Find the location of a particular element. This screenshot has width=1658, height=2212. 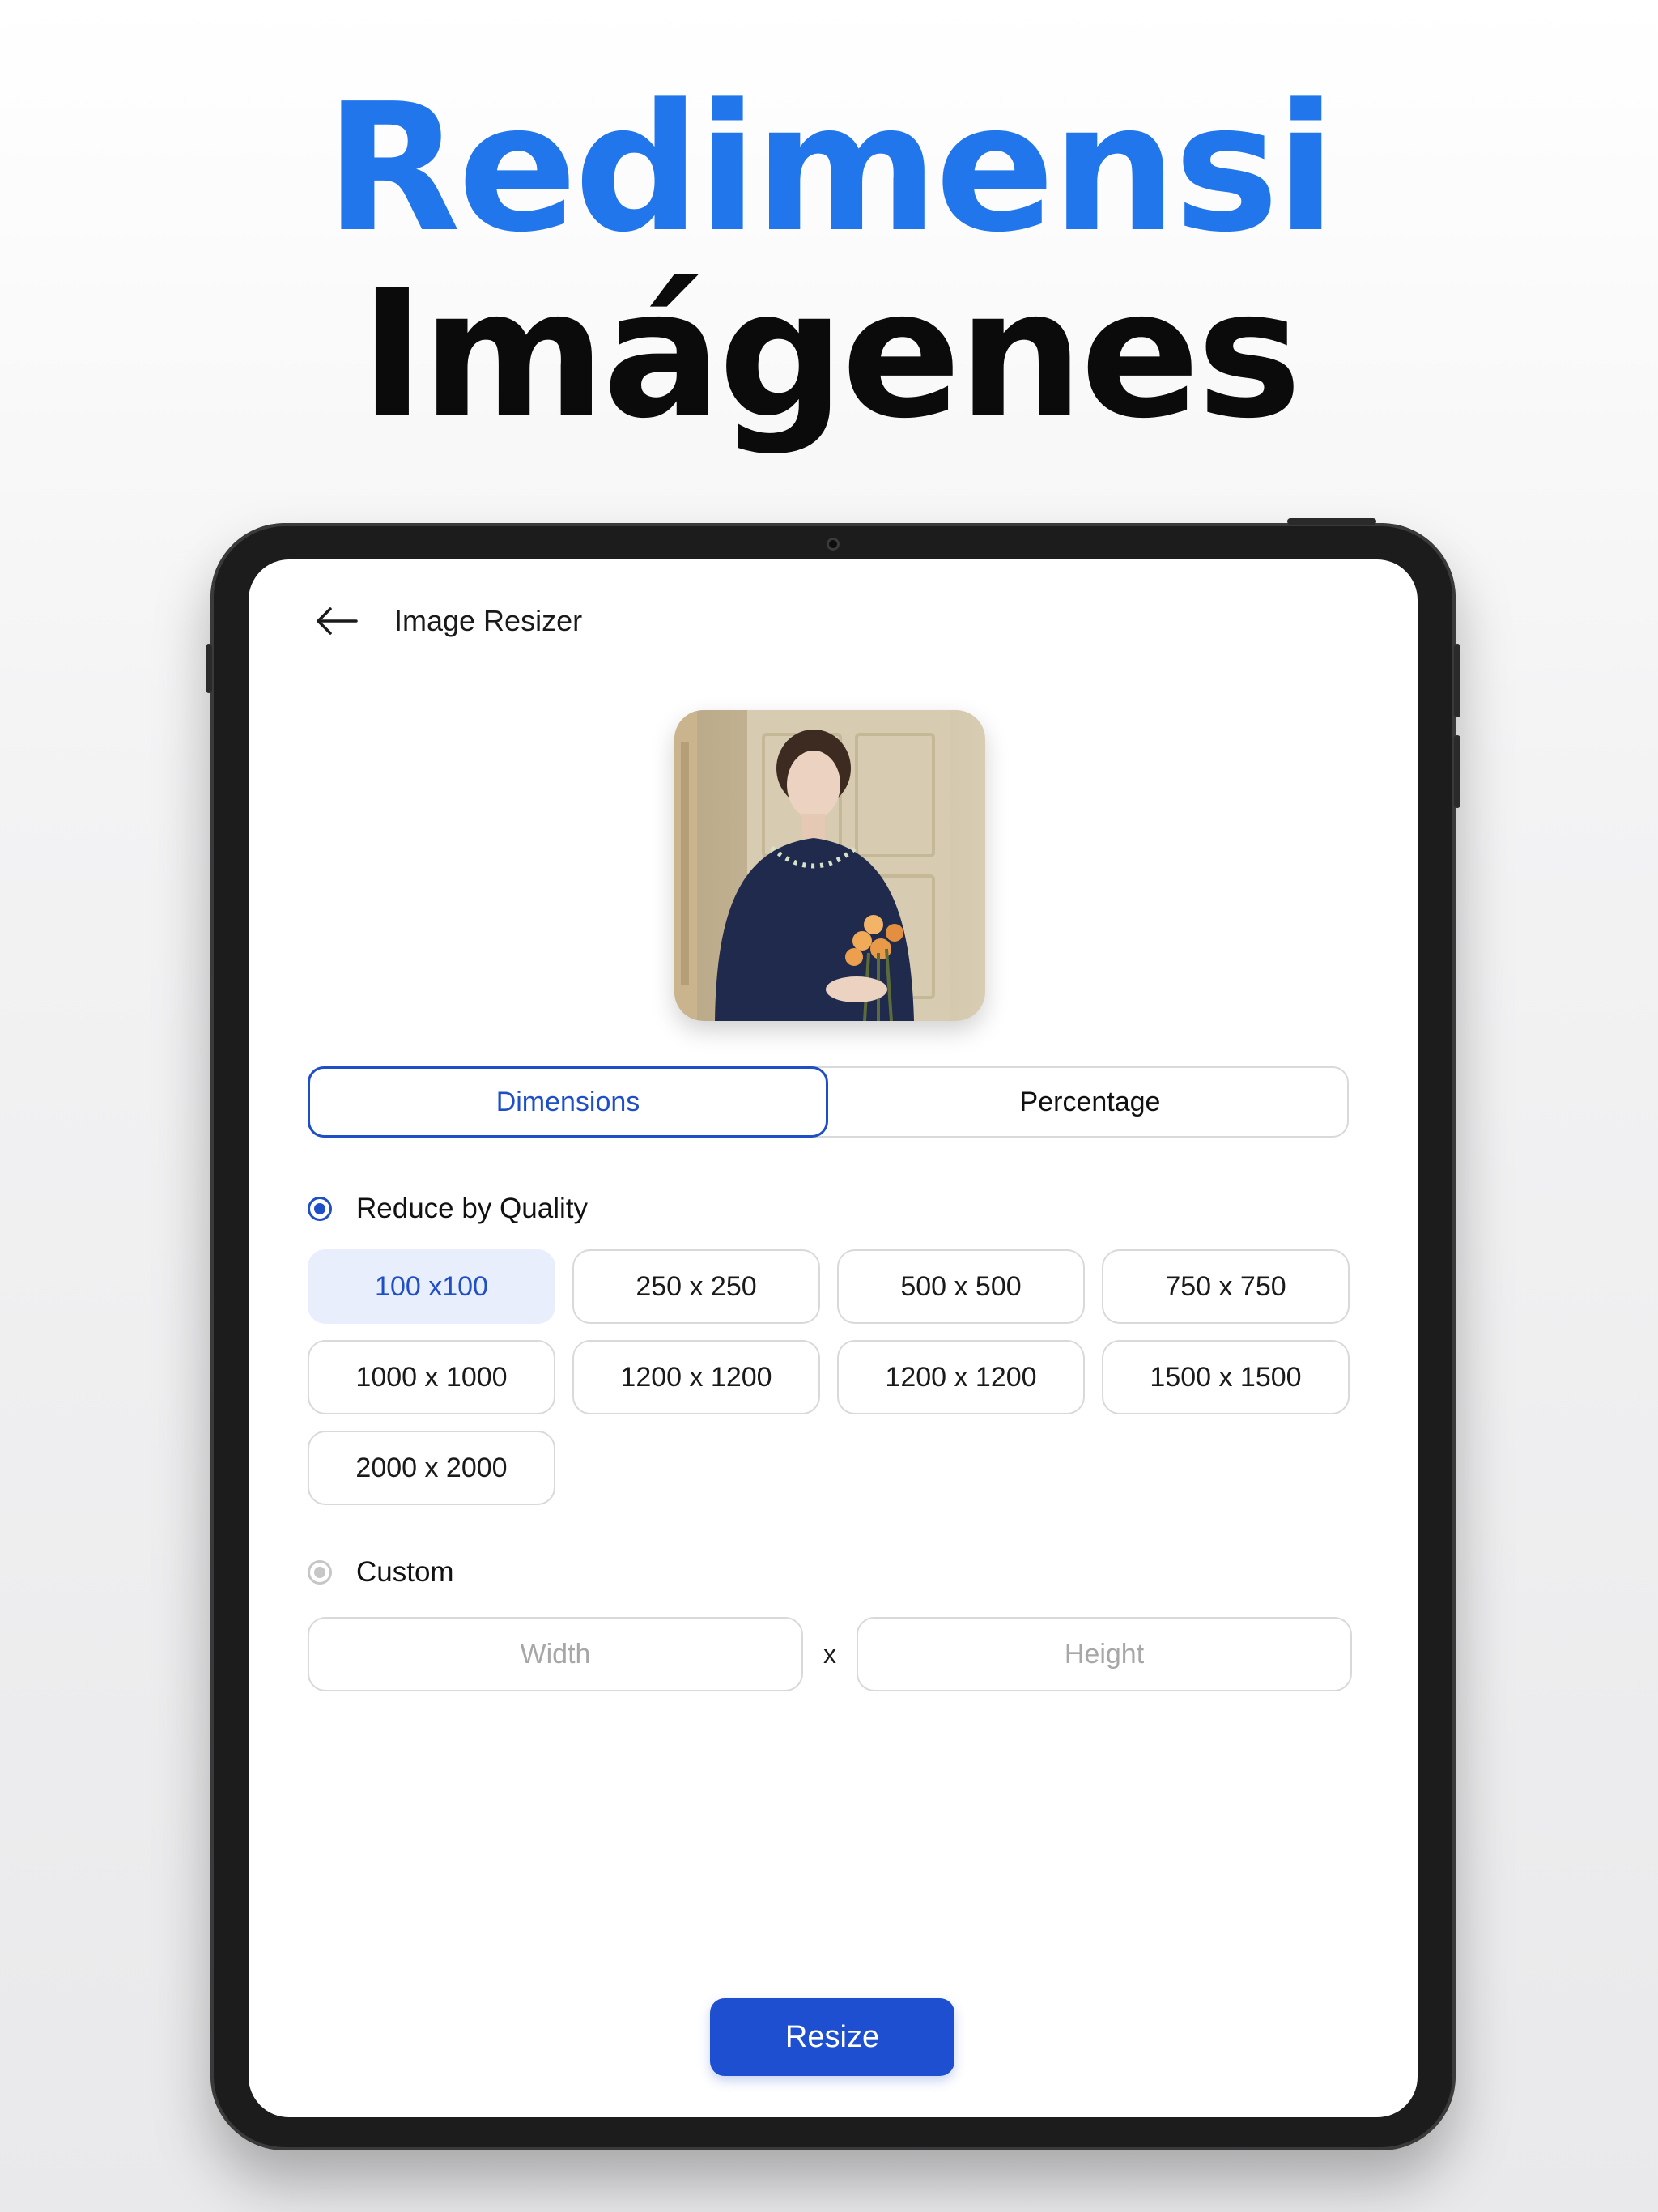

height-input is located at coordinates (1104, 1654).